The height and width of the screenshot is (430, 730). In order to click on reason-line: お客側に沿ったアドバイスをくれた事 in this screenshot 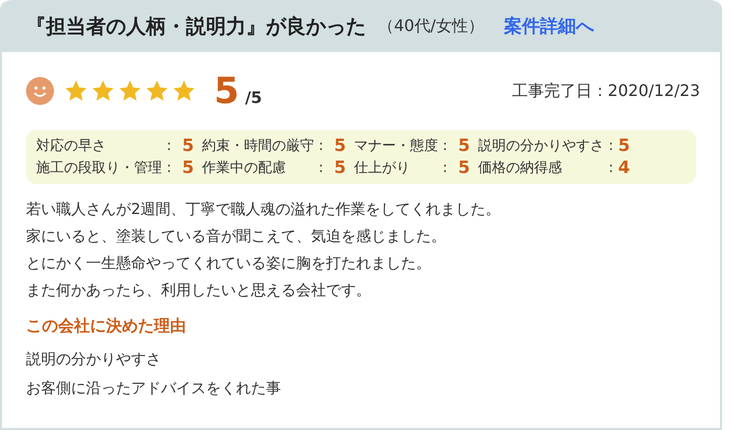, I will do `click(153, 388)`.